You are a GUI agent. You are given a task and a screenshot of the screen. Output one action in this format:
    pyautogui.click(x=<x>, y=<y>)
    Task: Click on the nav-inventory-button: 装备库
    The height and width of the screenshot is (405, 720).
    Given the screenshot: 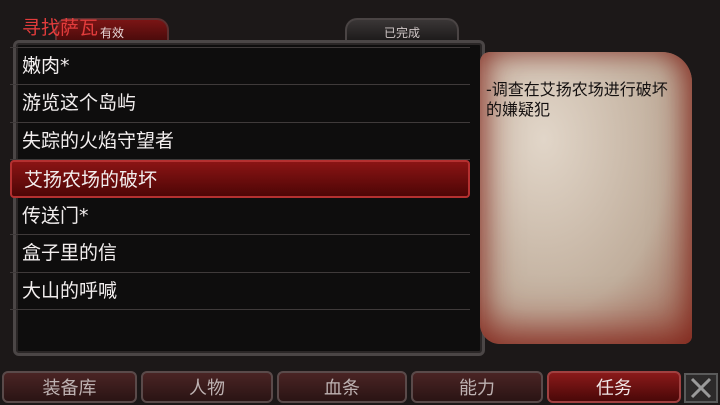 What is the action you would take?
    pyautogui.click(x=69, y=387)
    